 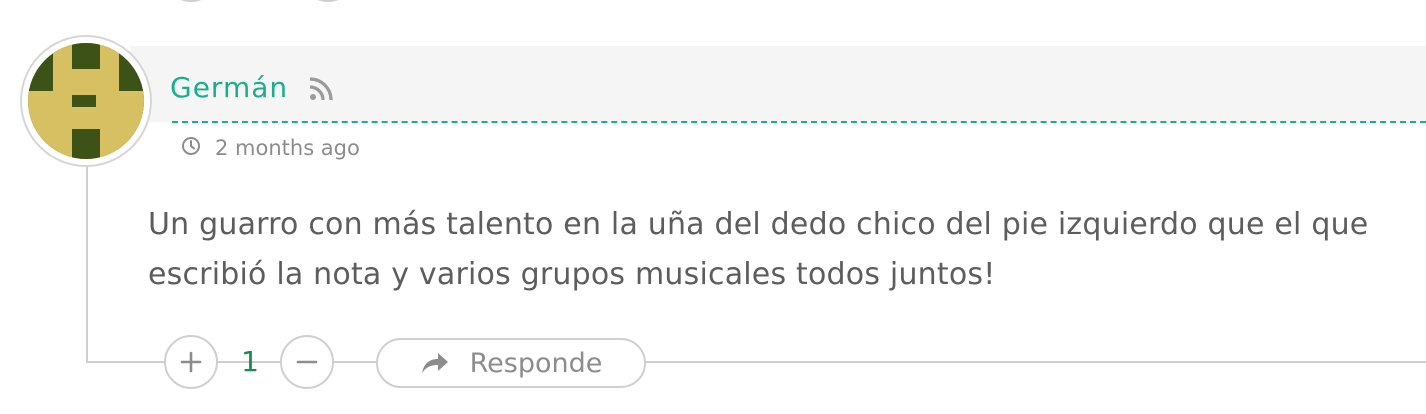 I want to click on downvote-button, so click(x=307, y=362).